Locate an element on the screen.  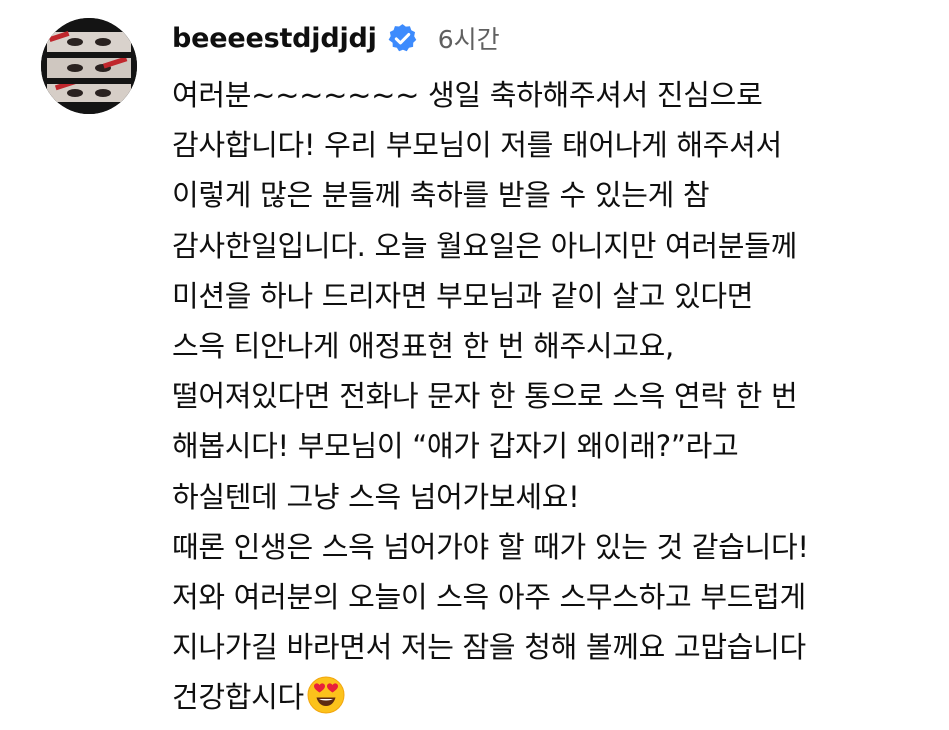
avatar is located at coordinates (89, 66).